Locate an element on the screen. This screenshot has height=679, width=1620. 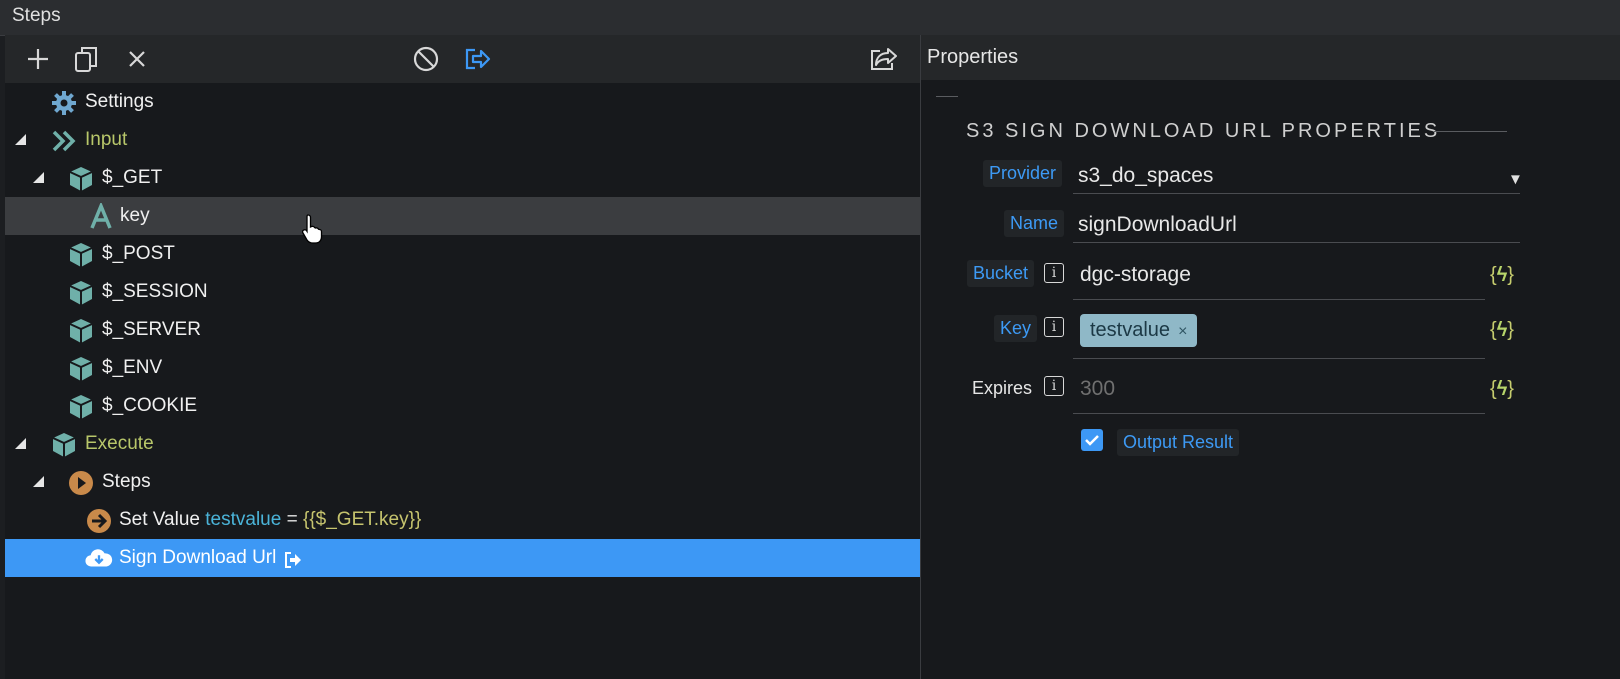
duplicate-step-button is located at coordinates (87, 59).